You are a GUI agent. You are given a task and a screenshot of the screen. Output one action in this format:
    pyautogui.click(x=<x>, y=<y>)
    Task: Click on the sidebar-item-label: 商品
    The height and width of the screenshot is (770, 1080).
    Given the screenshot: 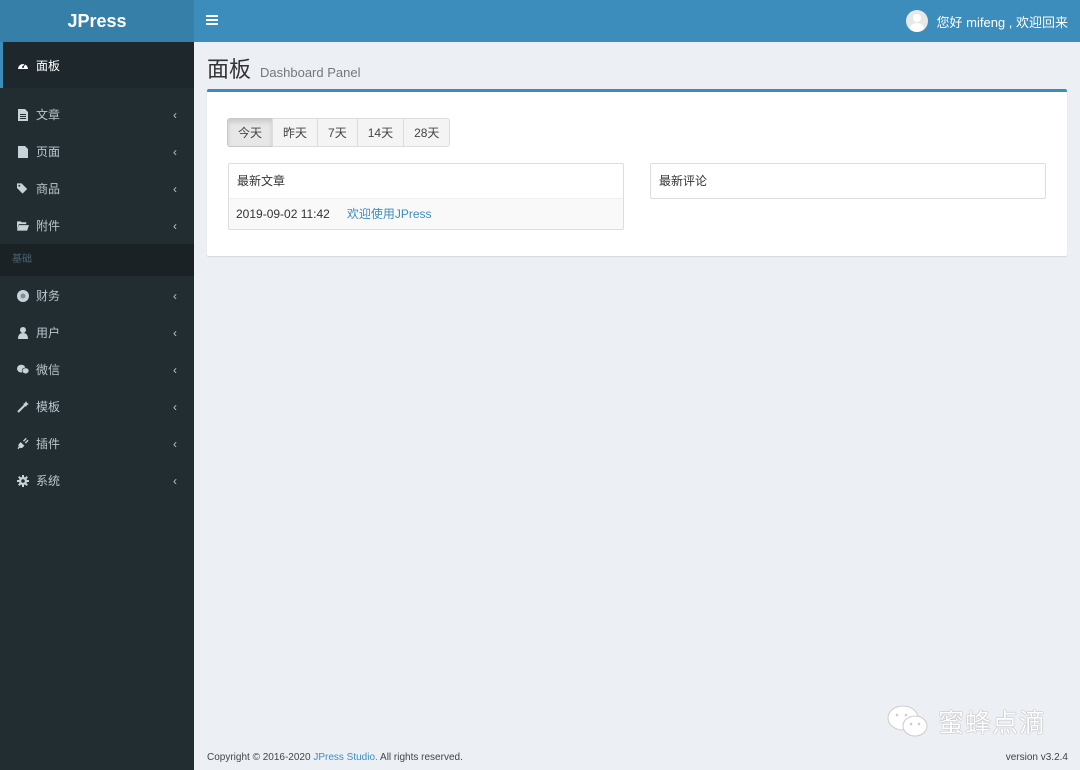 What is the action you would take?
    pyautogui.click(x=48, y=189)
    